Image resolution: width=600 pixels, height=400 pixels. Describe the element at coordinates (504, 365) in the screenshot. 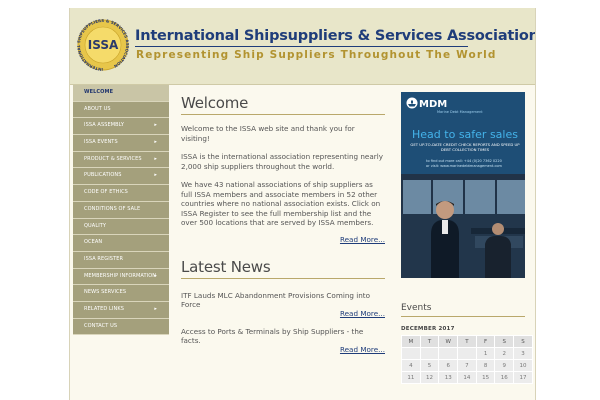

I see `calendar-day: 9` at that location.